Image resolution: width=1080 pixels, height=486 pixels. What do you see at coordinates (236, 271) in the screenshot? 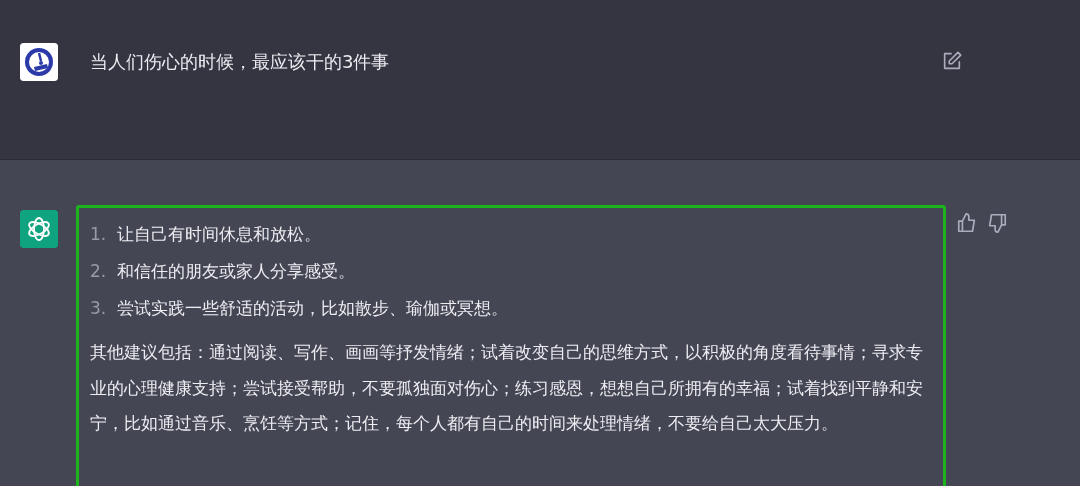
I see `list-item-text: 和信任的朋友或家人分享感受。` at bounding box center [236, 271].